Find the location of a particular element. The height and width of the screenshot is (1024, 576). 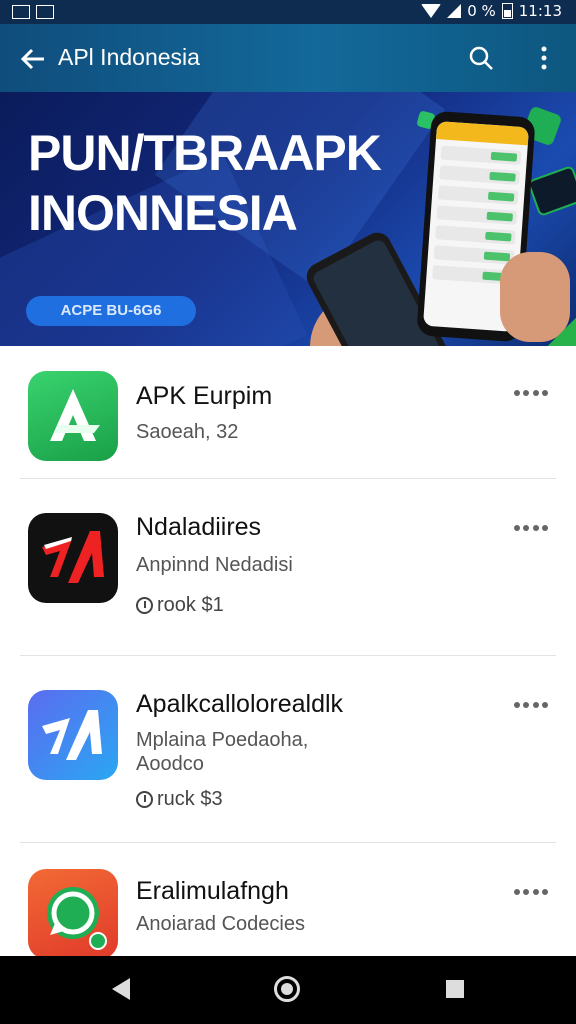

status-bar: 0 % 11:13 is located at coordinates (288, 12).